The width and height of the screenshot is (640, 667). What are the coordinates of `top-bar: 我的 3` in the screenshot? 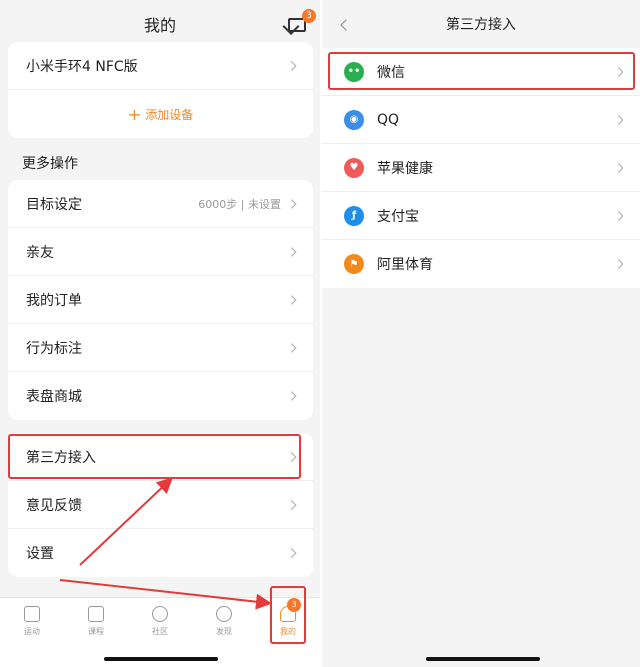 It's located at (160, 24).